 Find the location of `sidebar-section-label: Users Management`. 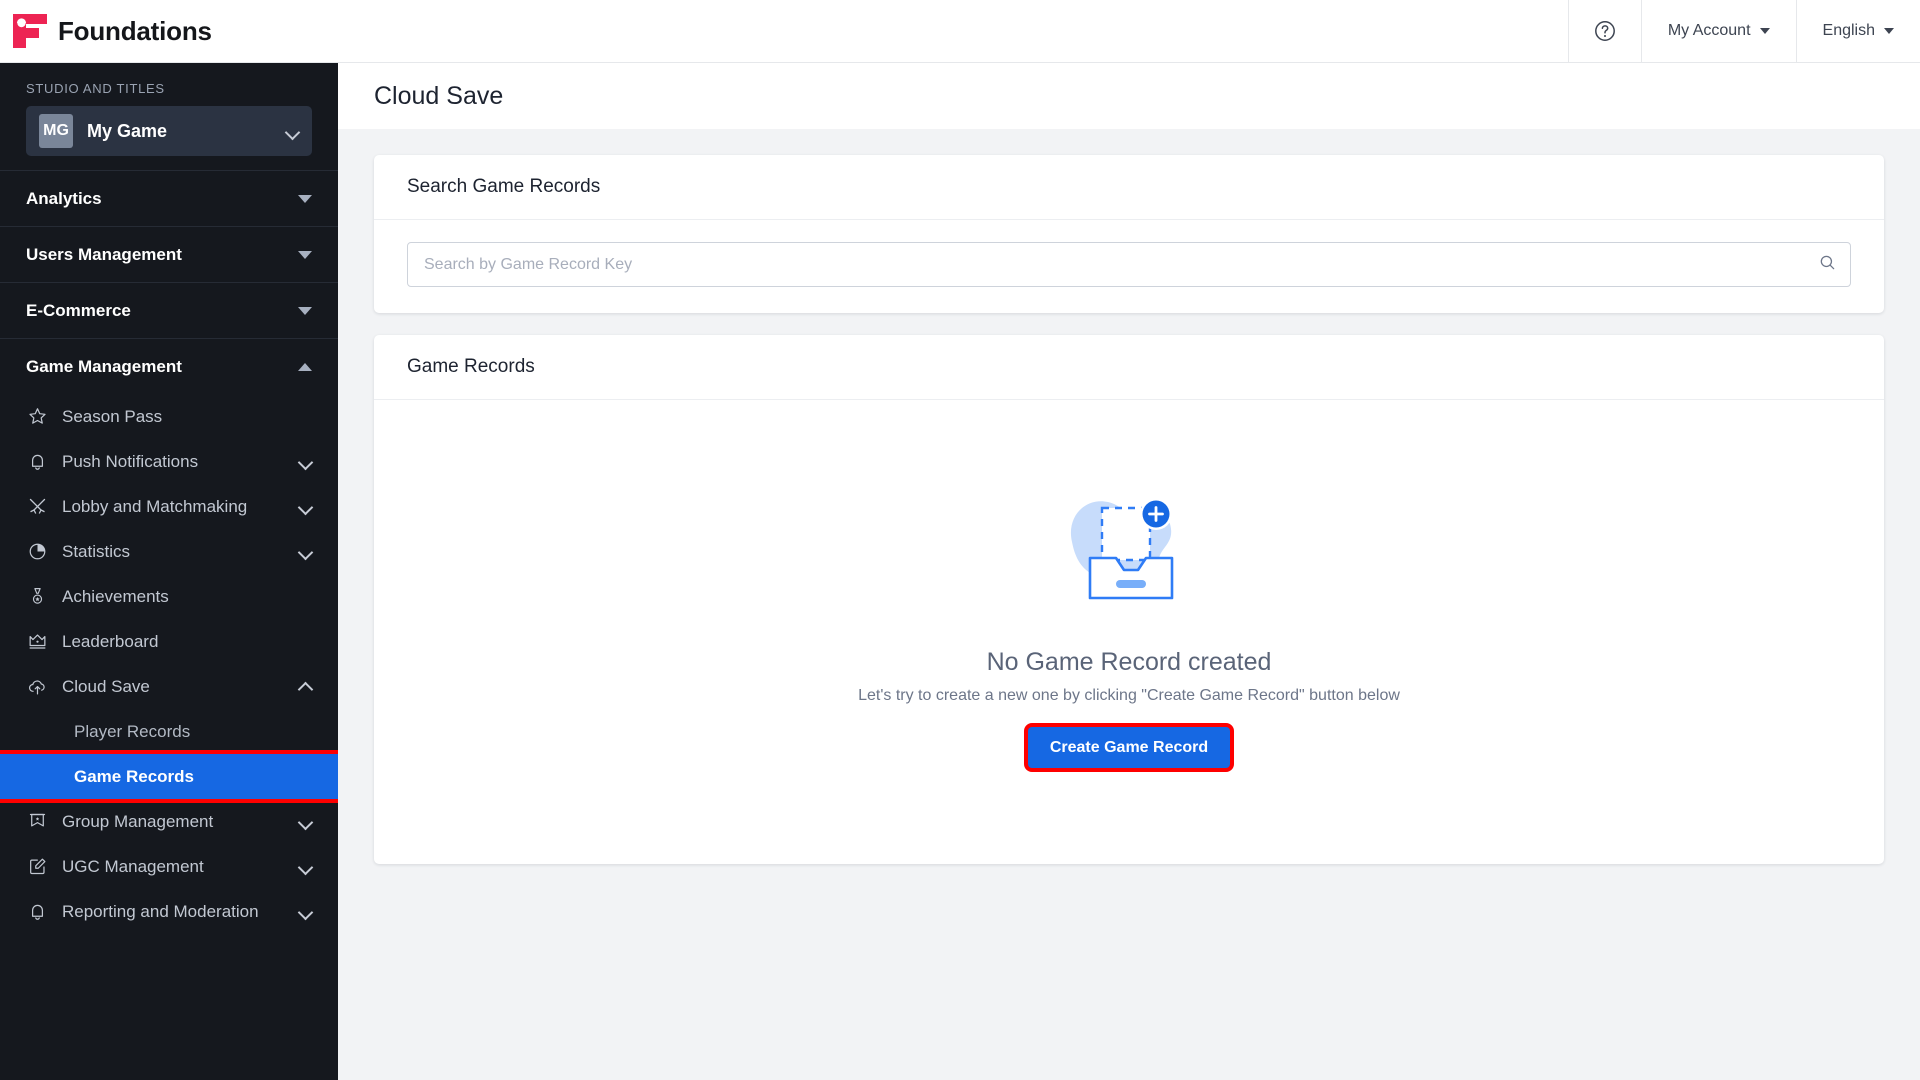

sidebar-section-label: Users Management is located at coordinates (104, 254).